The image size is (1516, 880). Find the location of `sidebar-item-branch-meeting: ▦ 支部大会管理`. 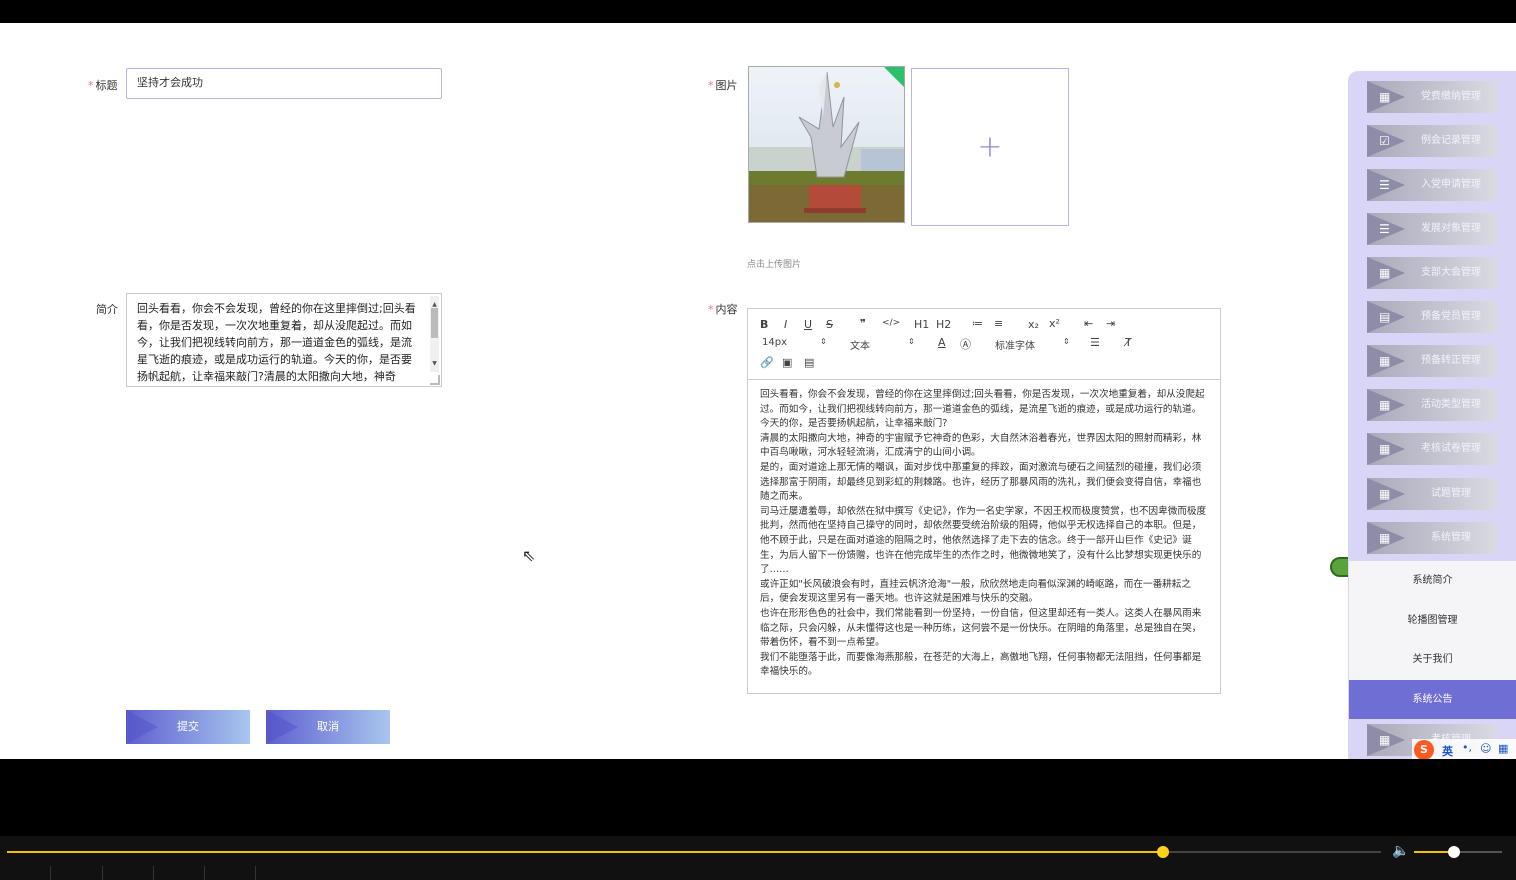

sidebar-item-branch-meeting: ▦ 支部大会管理 is located at coordinates (1432, 273).